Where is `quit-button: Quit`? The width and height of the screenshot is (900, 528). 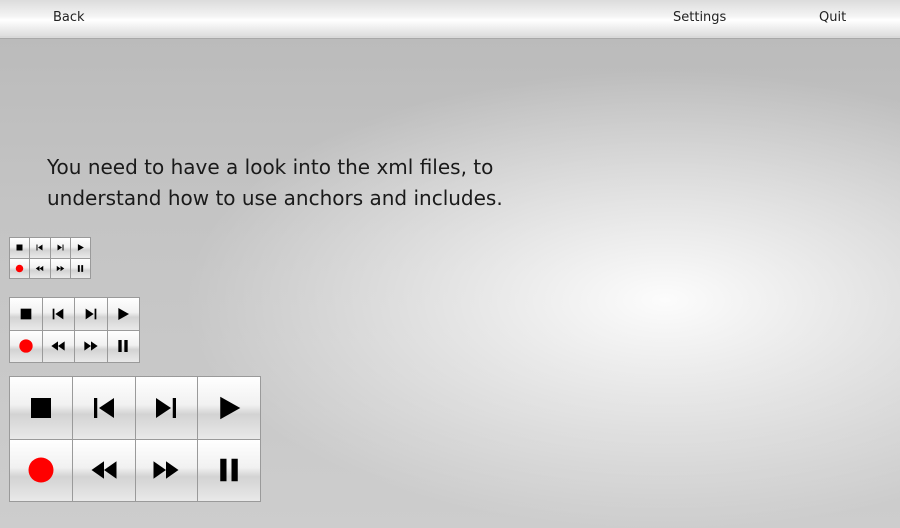
quit-button: Quit is located at coordinates (832, 17).